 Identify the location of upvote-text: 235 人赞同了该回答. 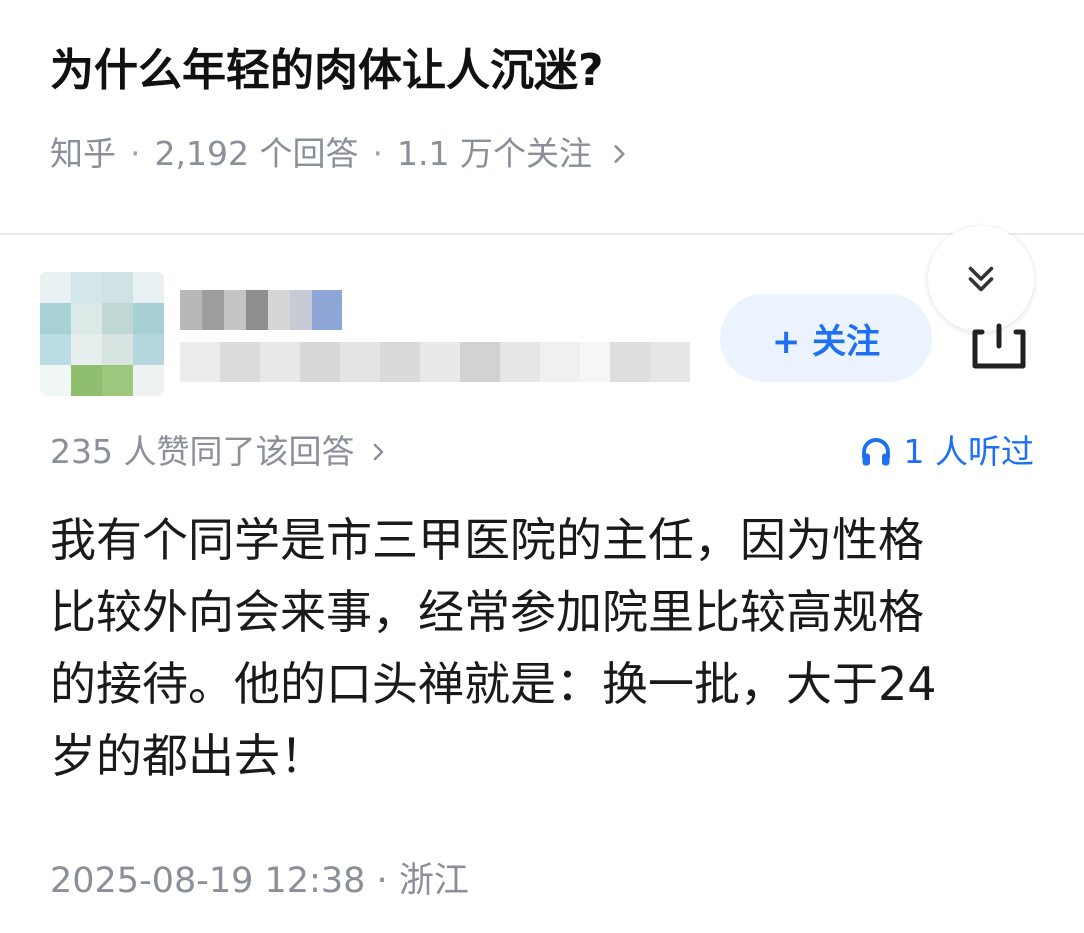
(202, 451).